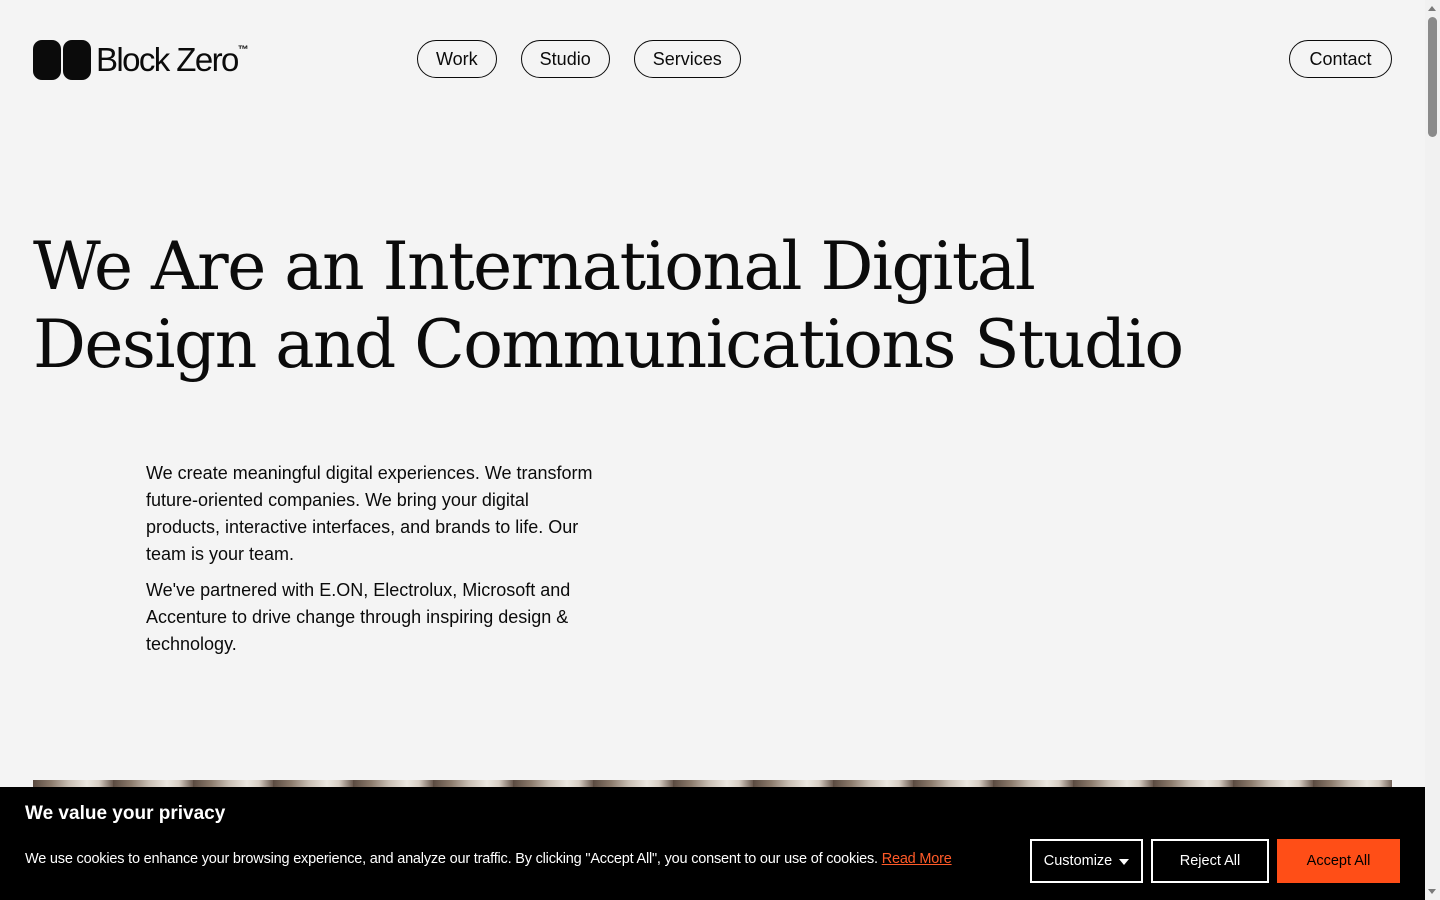  I want to click on main-nav: Work Studio Services, so click(579, 59).